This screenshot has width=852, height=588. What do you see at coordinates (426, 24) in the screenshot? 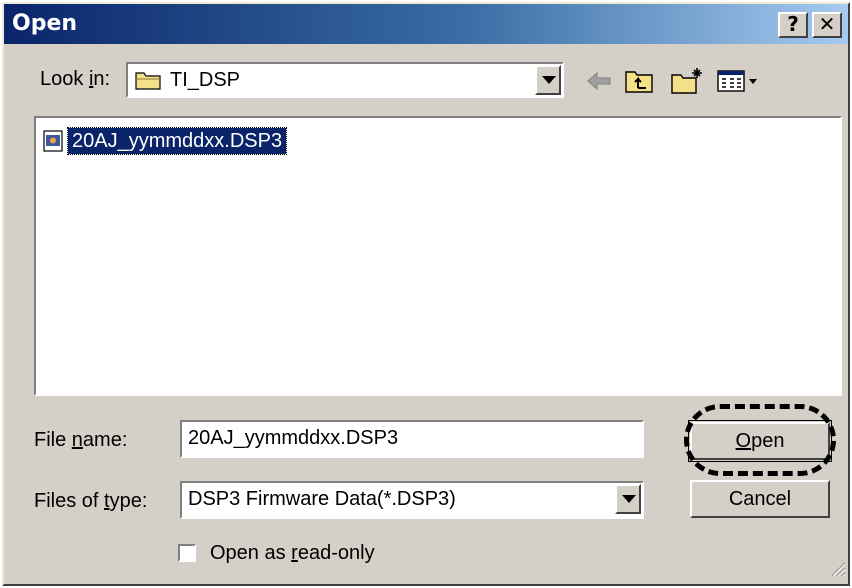
I see `title-bar: Open ? ✕` at bounding box center [426, 24].